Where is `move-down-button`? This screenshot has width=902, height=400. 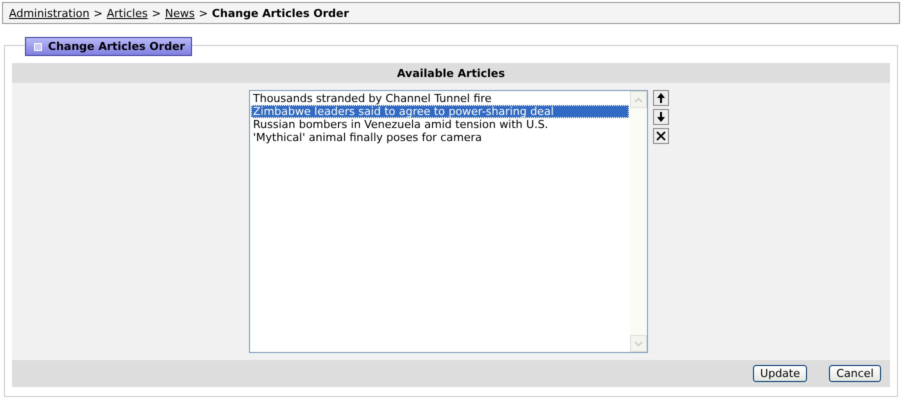 move-down-button is located at coordinates (661, 117).